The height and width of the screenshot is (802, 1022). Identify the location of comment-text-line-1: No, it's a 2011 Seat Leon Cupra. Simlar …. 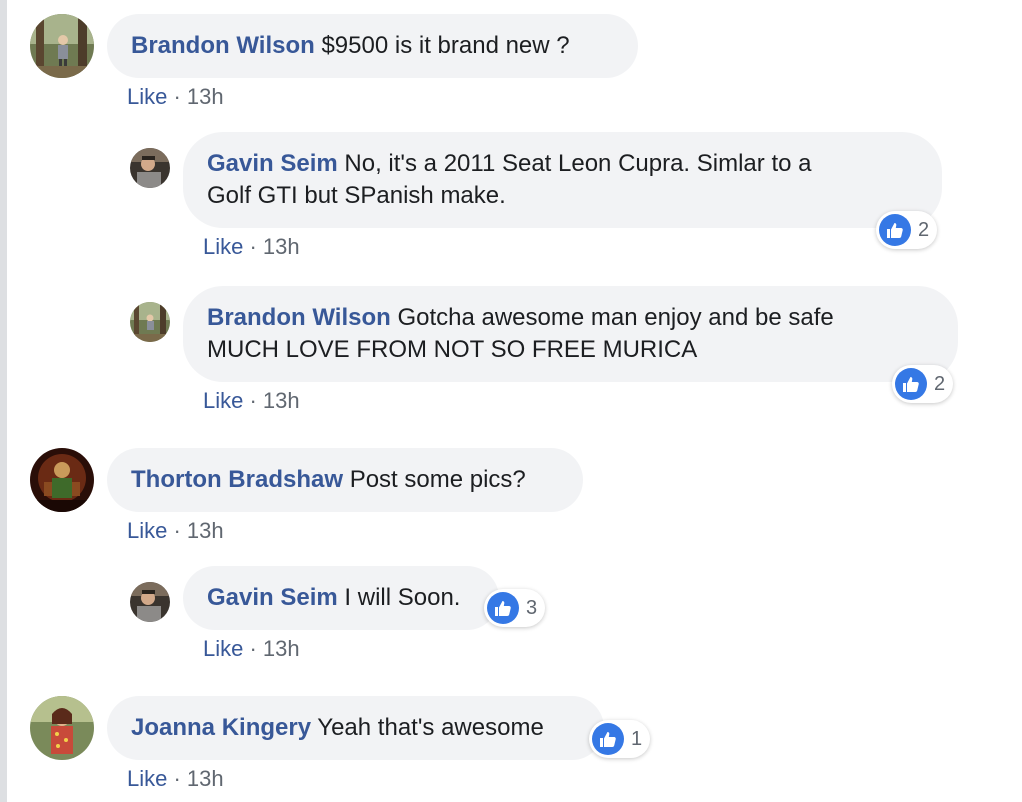
(578, 163).